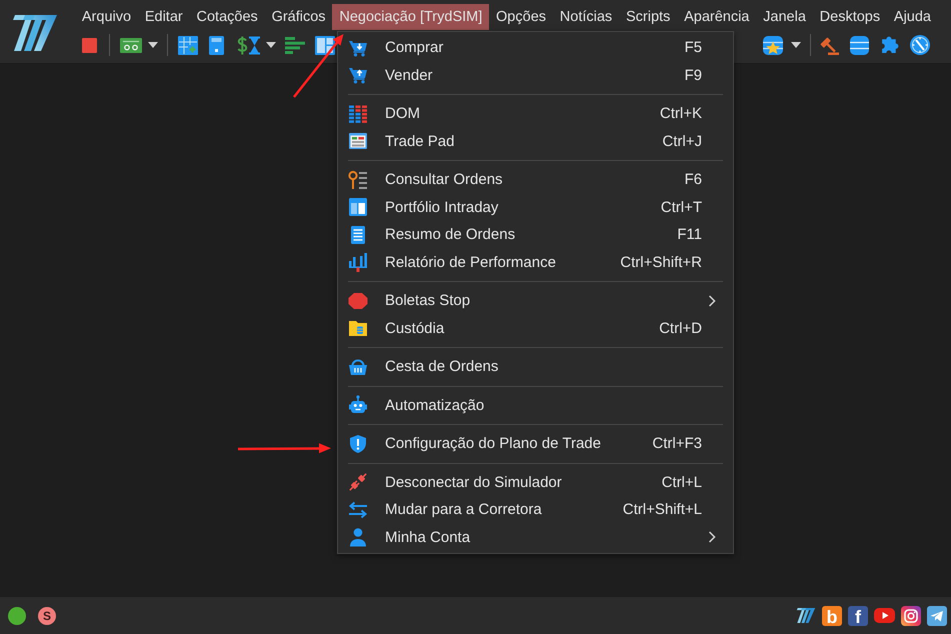 The width and height of the screenshot is (951, 634). I want to click on grid-bars-icon, so click(358, 114).